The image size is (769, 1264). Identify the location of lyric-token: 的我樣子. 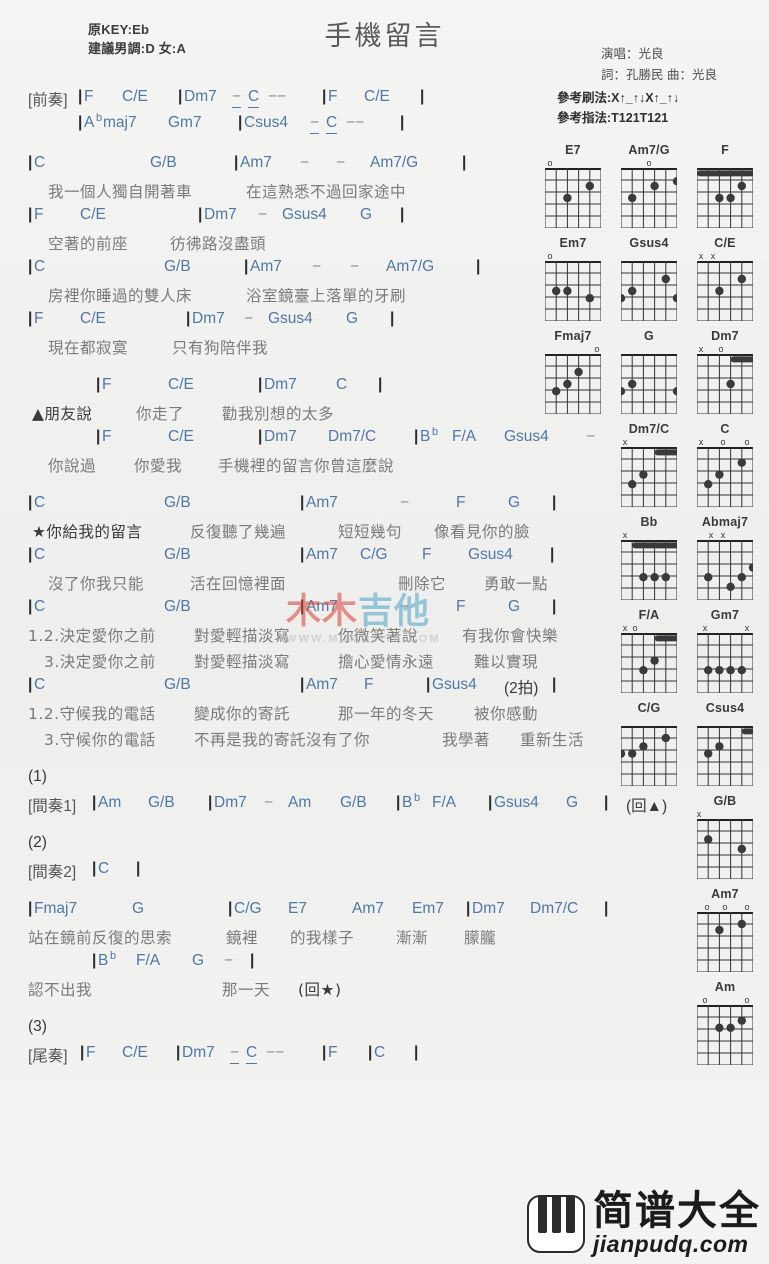
(322, 938).